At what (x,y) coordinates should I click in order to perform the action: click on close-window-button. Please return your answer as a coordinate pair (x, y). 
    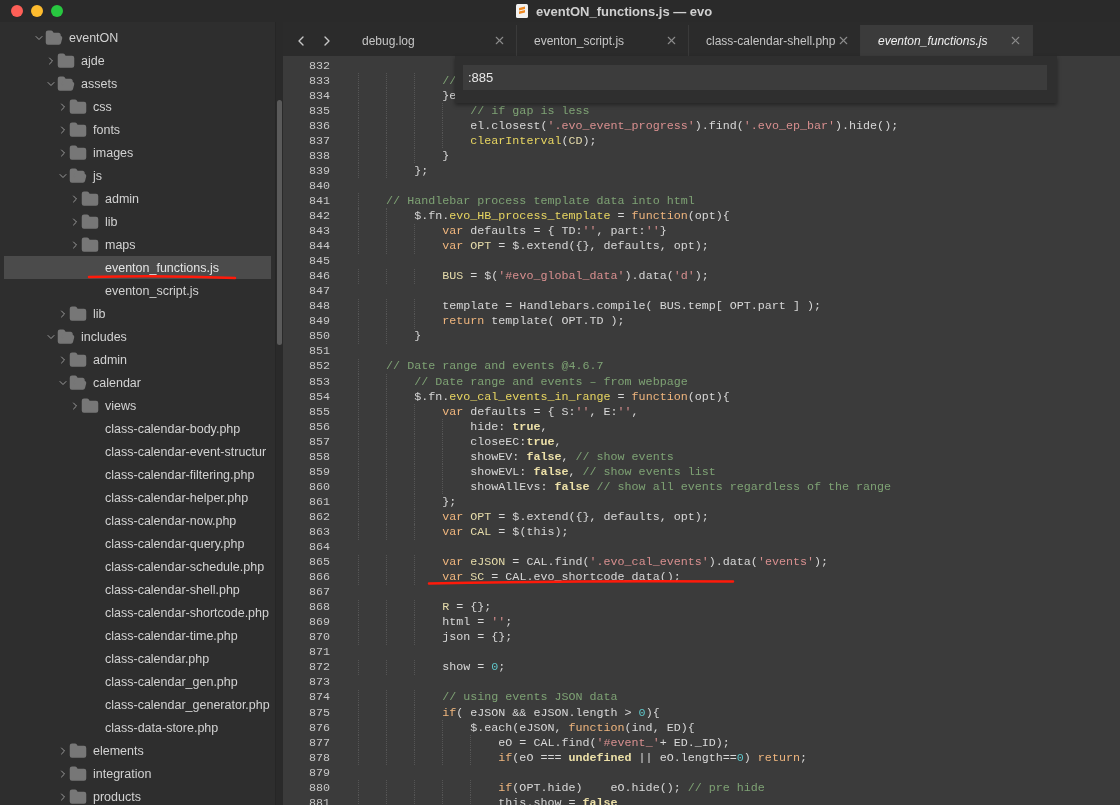
    Looking at the image, I should click on (17, 11).